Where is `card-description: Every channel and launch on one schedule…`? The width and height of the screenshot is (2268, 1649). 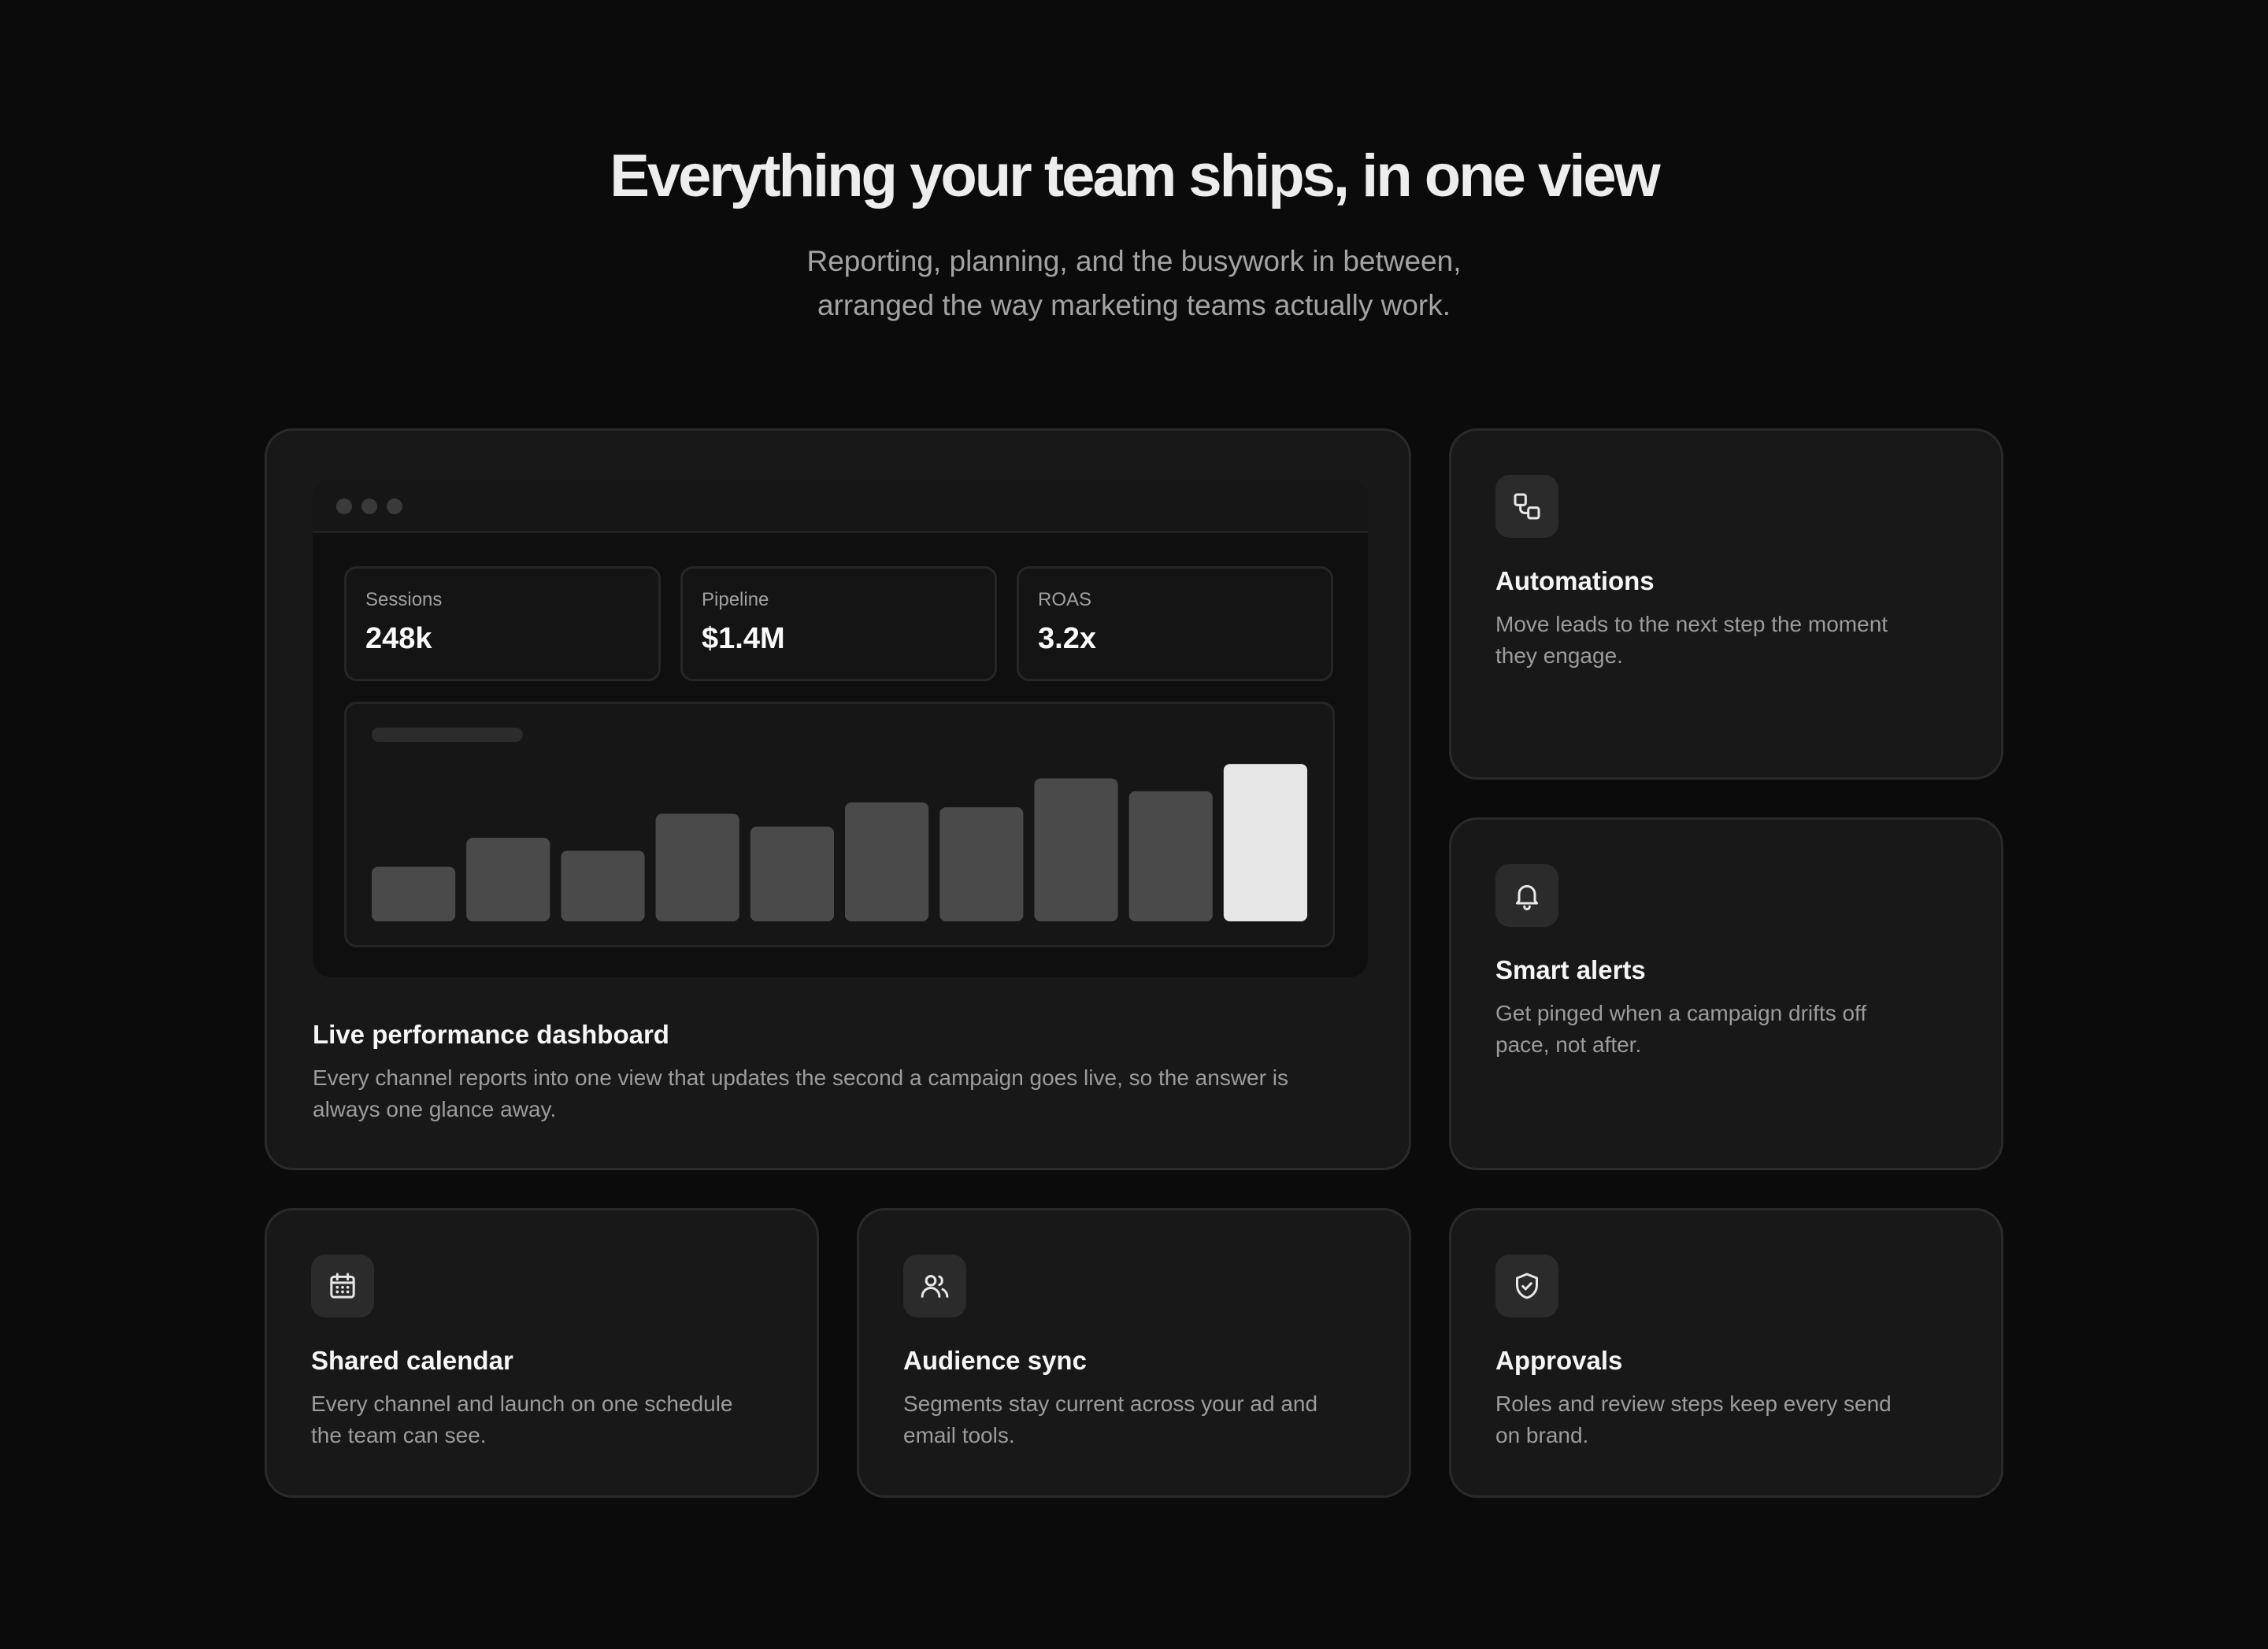
card-description: Every channel and launch on one schedule… is located at coordinates (547, 1419).